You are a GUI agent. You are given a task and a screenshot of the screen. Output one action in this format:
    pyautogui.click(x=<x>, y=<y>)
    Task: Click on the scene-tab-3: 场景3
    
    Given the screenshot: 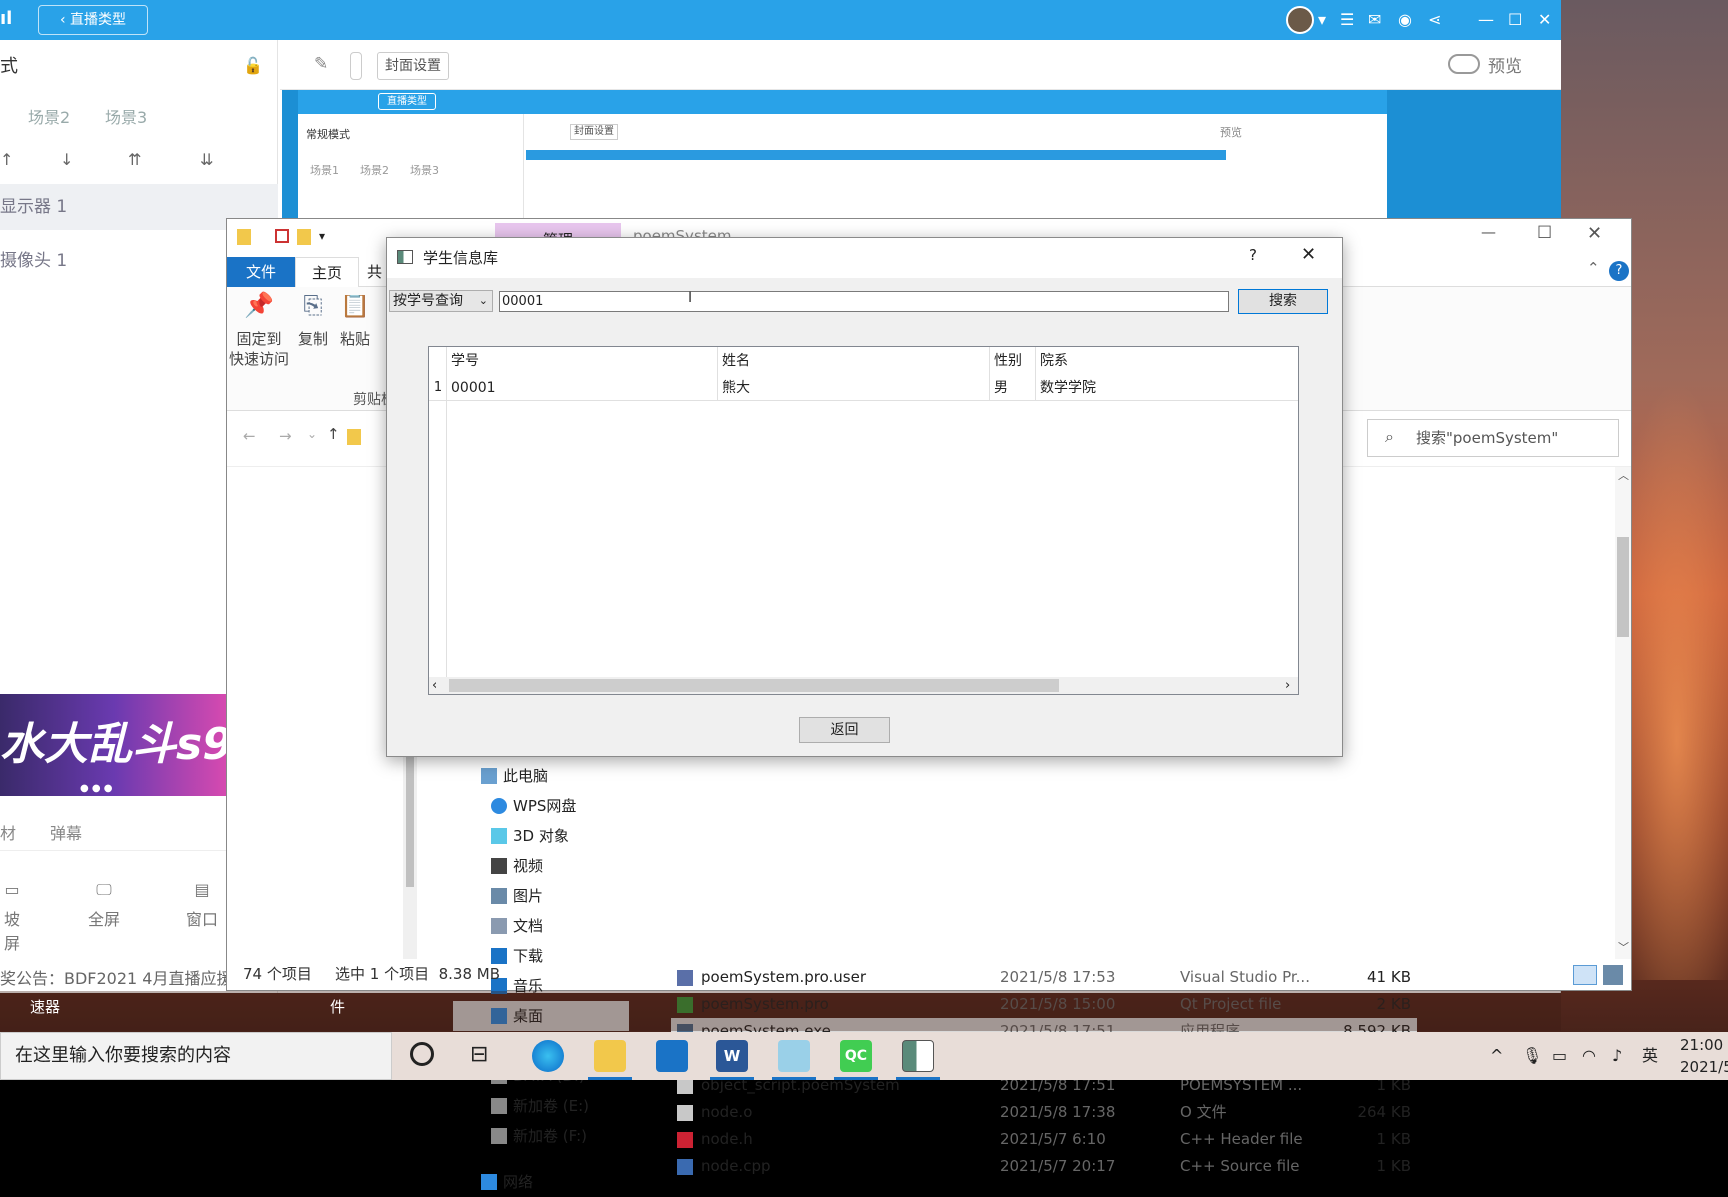 What is the action you would take?
    pyautogui.click(x=126, y=116)
    